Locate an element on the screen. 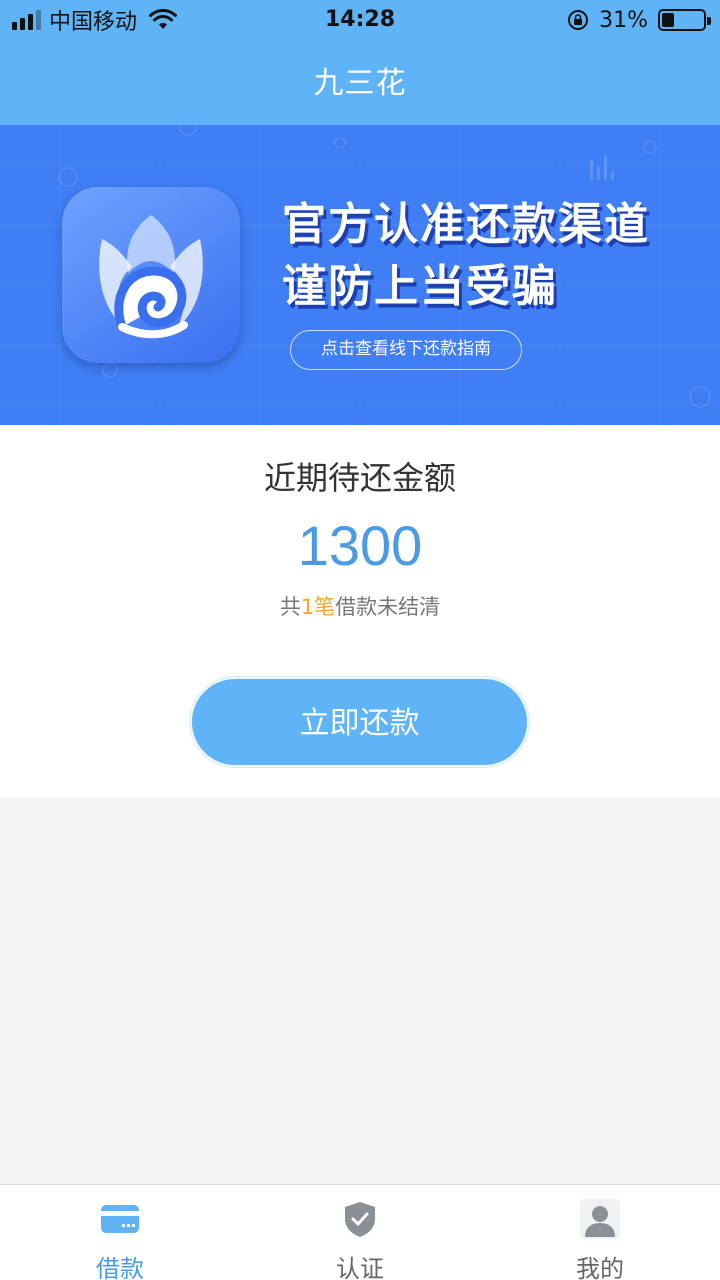 This screenshot has width=720, height=1280. tab-mine: 我的 is located at coordinates (600, 1232).